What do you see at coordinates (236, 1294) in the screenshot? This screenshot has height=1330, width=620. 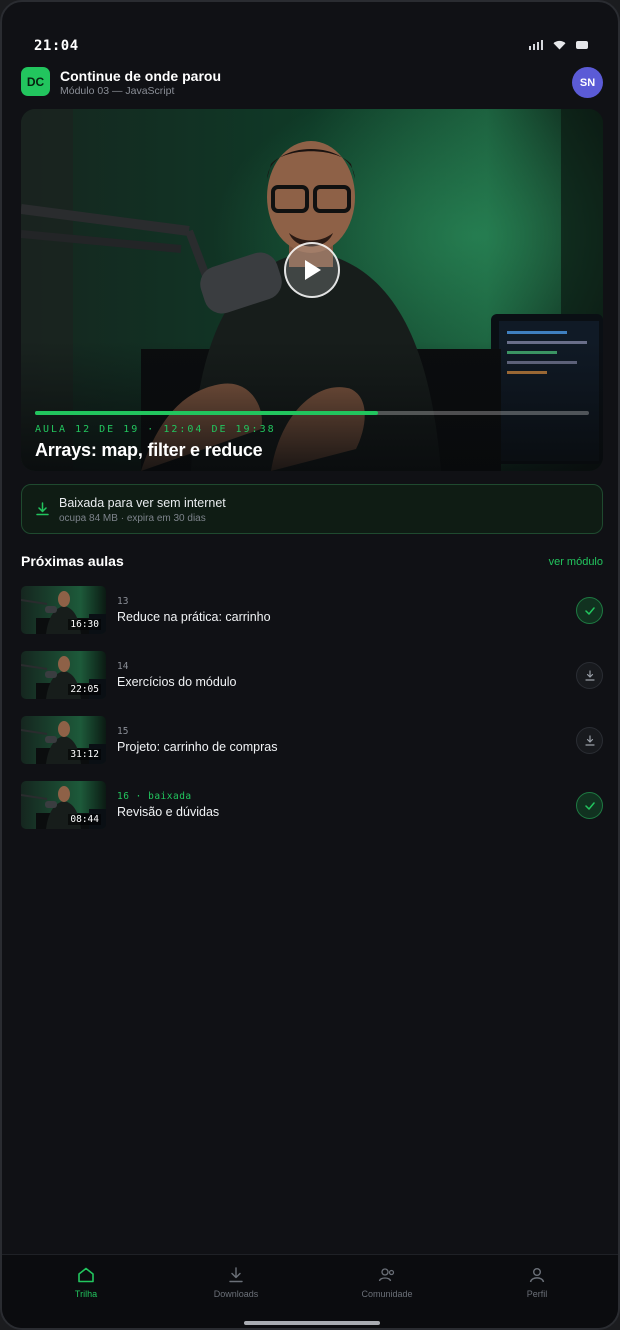 I see `tab-label: Downloads` at bounding box center [236, 1294].